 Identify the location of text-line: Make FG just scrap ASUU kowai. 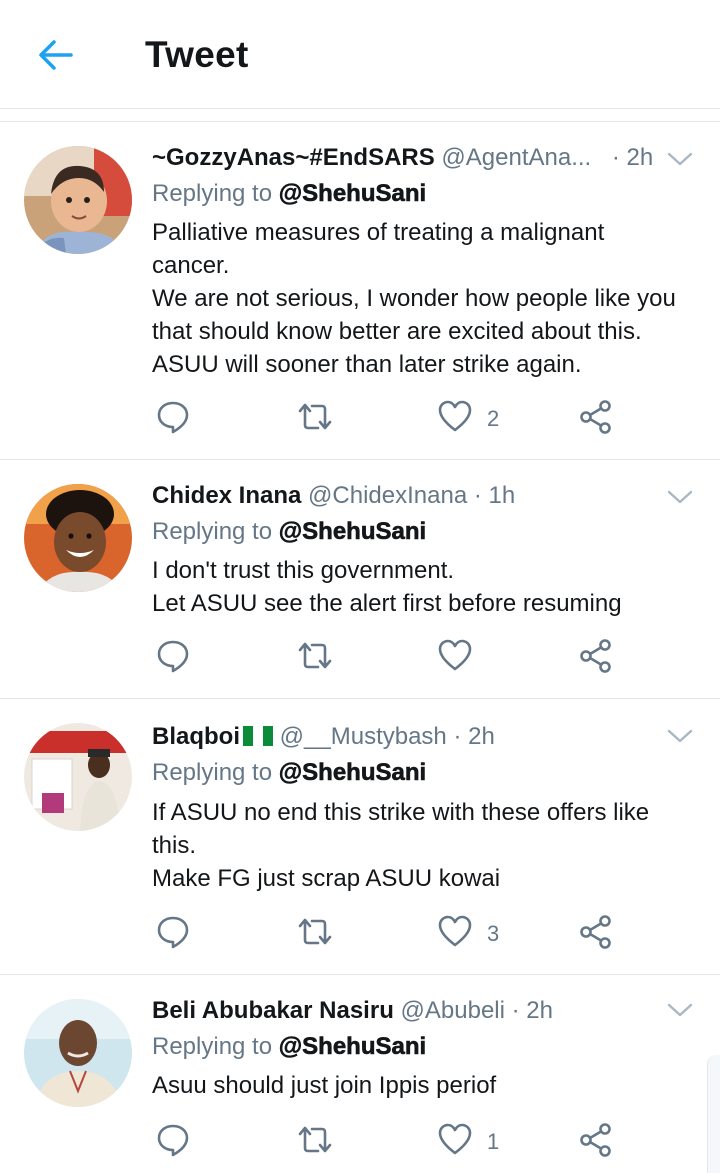
(326, 878).